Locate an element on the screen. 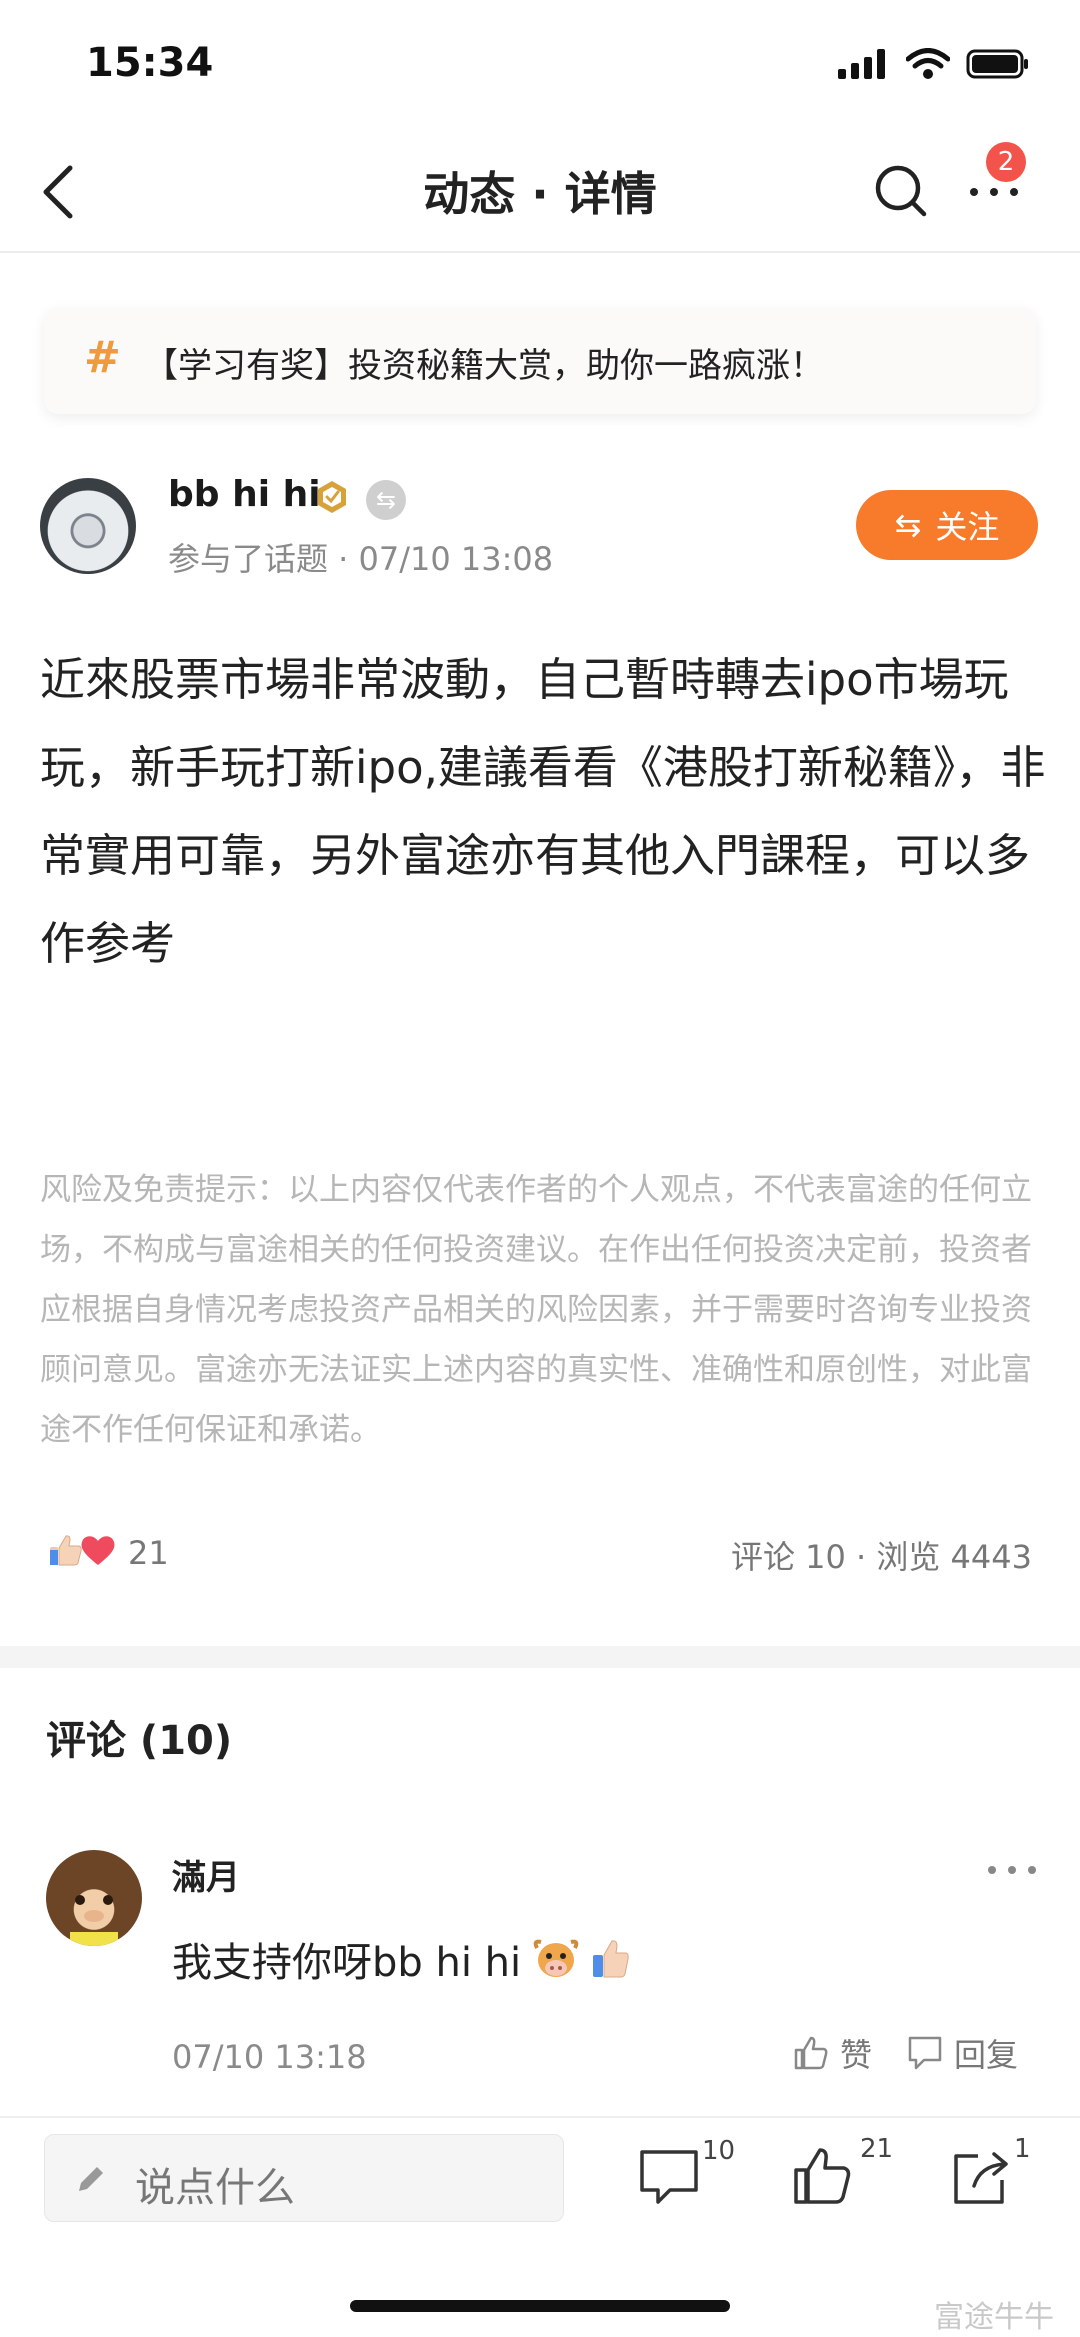 The image size is (1080, 2337). thumbs-up-icon is located at coordinates (611, 1959).